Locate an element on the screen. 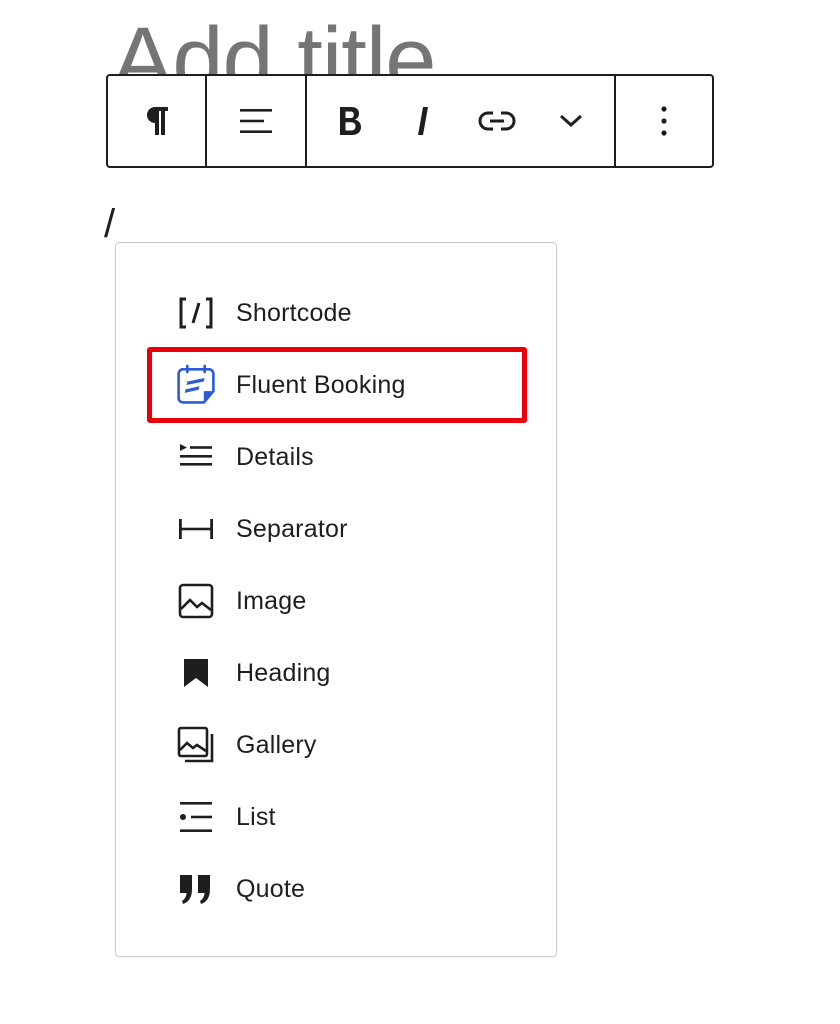 The image size is (840, 1024). toolbar-group-options is located at coordinates (664, 121).